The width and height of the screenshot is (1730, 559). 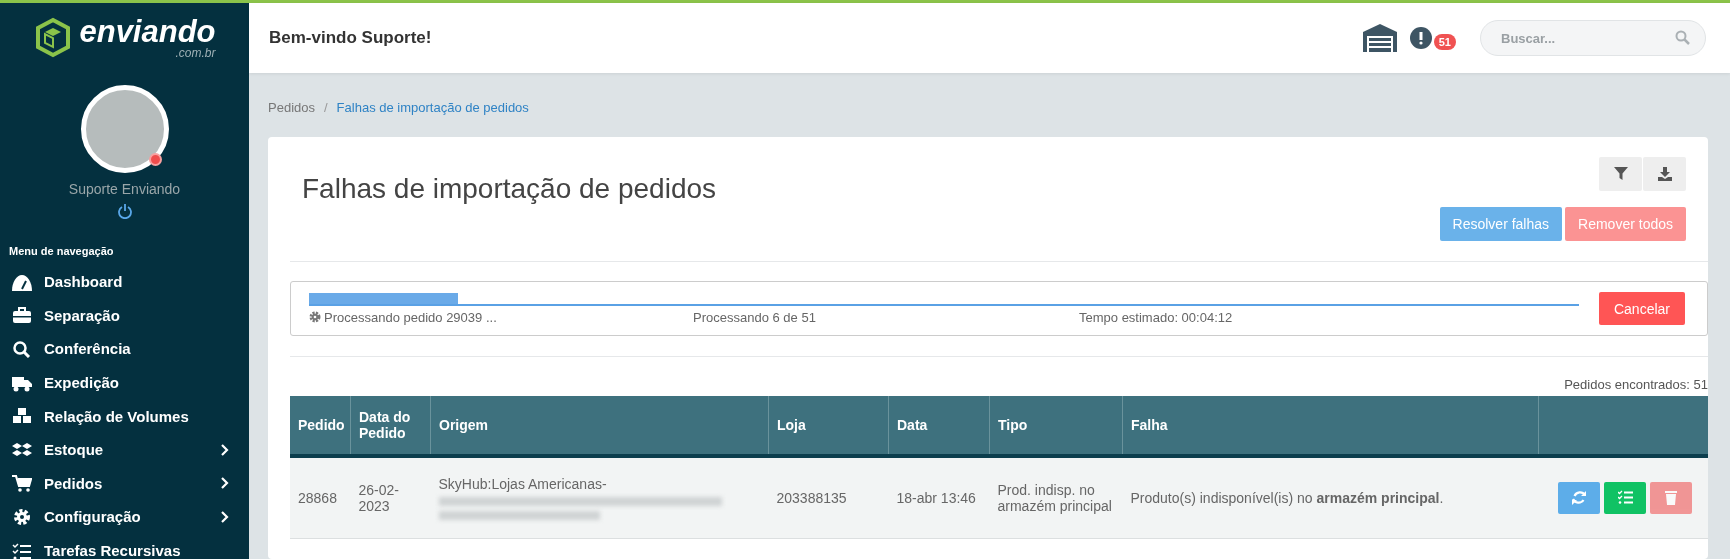 I want to click on briefcase-icon, so click(x=22, y=315).